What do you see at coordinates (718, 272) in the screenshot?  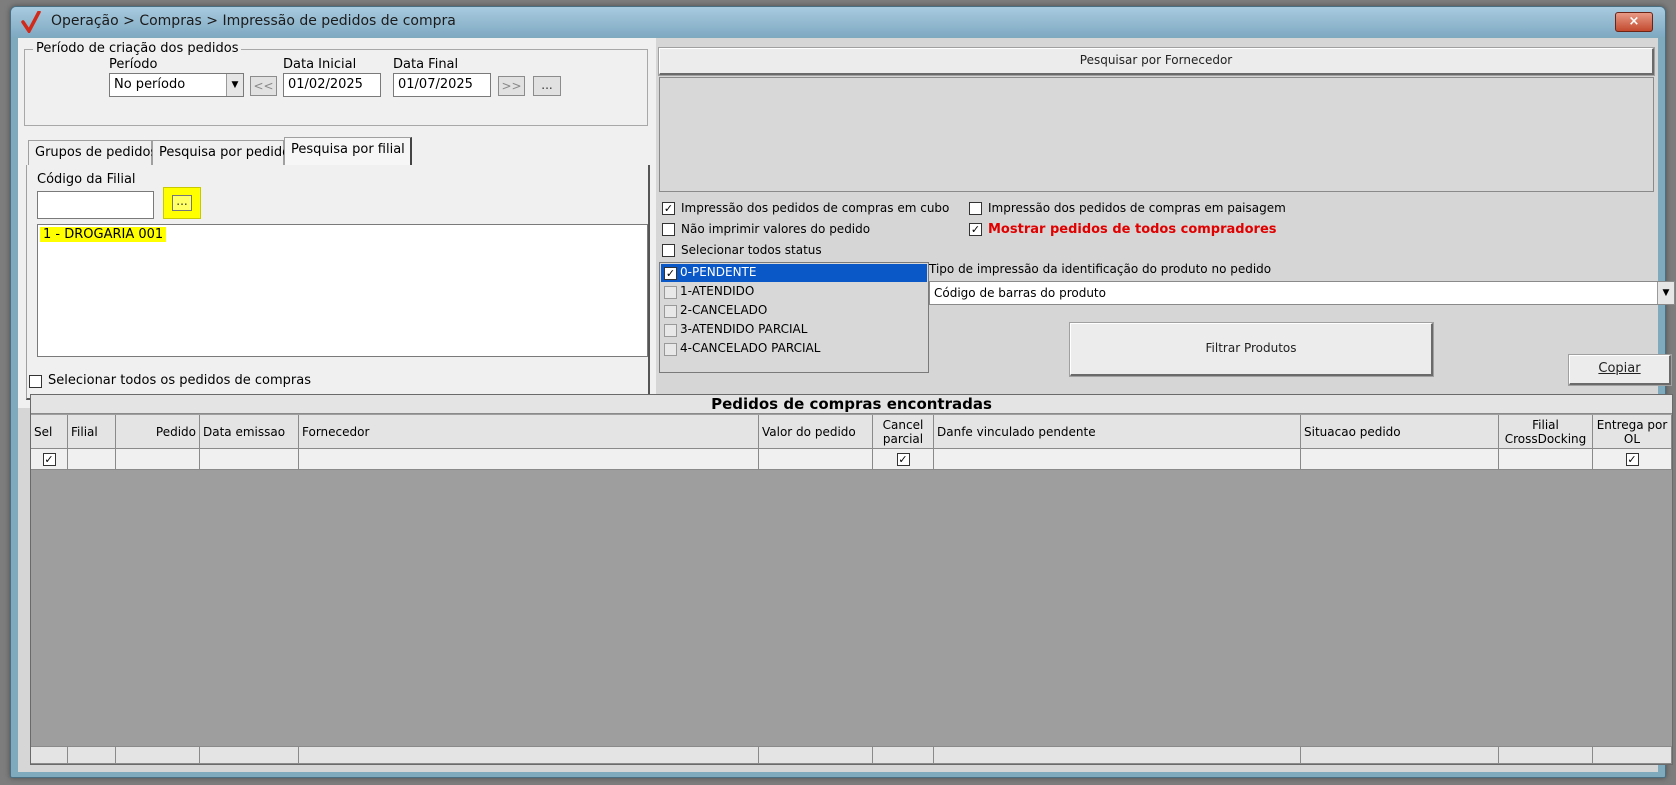 I see `list-item: 0-PENDENTE` at bounding box center [718, 272].